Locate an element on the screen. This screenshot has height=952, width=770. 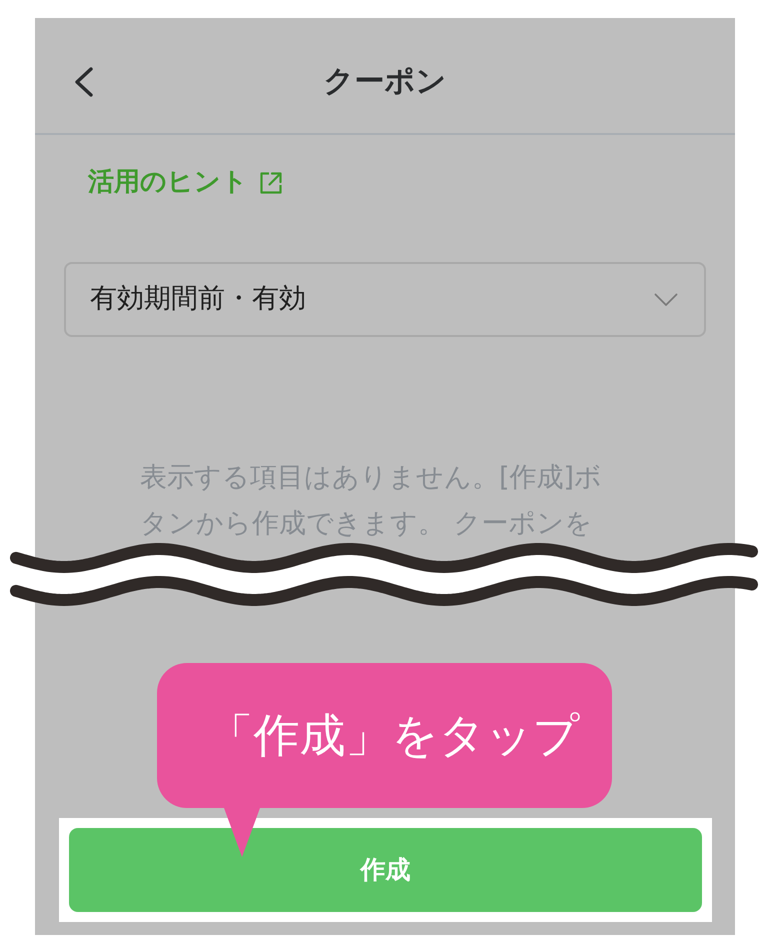
callout-text: 「作成」をタップ is located at coordinates (394, 735).